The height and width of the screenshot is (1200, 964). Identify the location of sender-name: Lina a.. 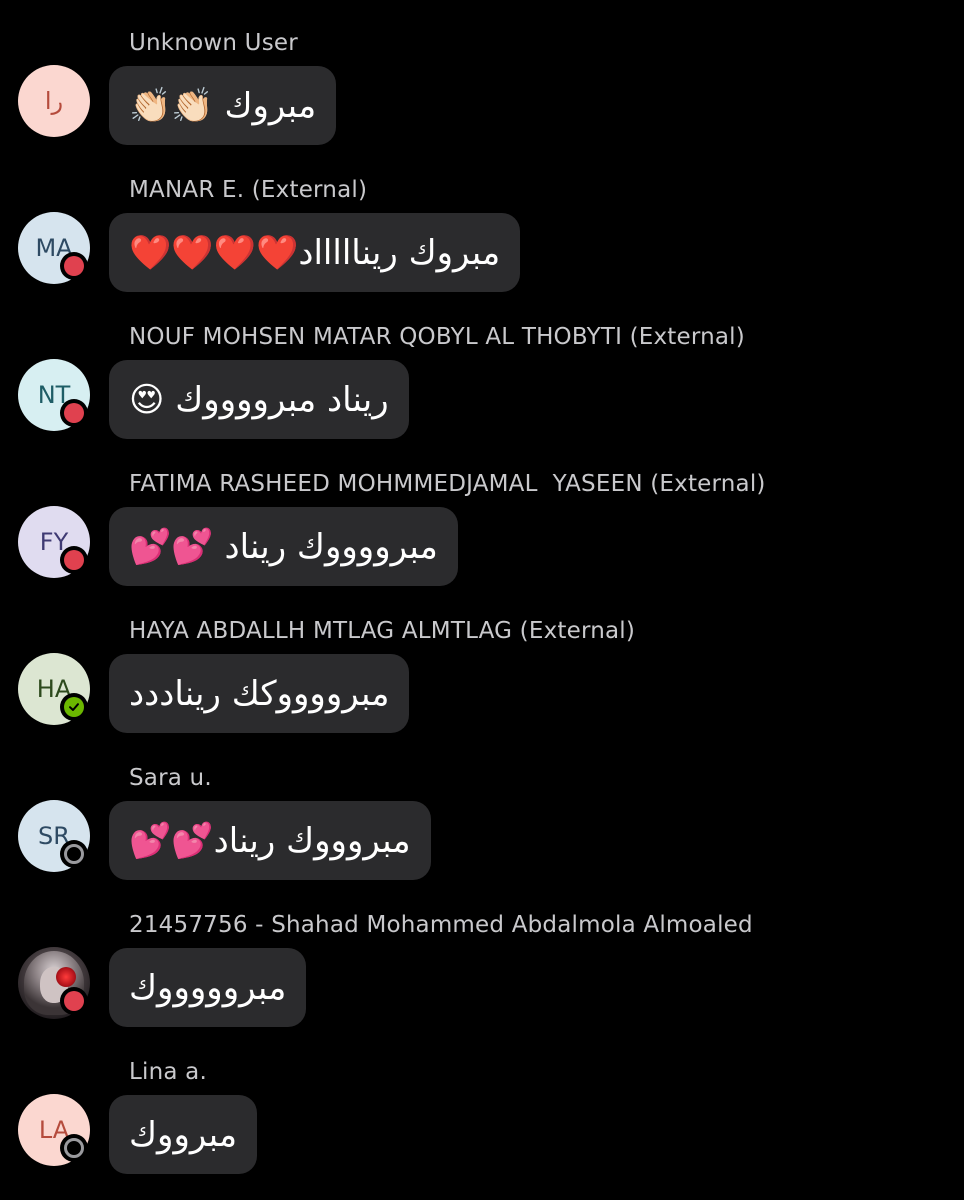
(168, 1072).